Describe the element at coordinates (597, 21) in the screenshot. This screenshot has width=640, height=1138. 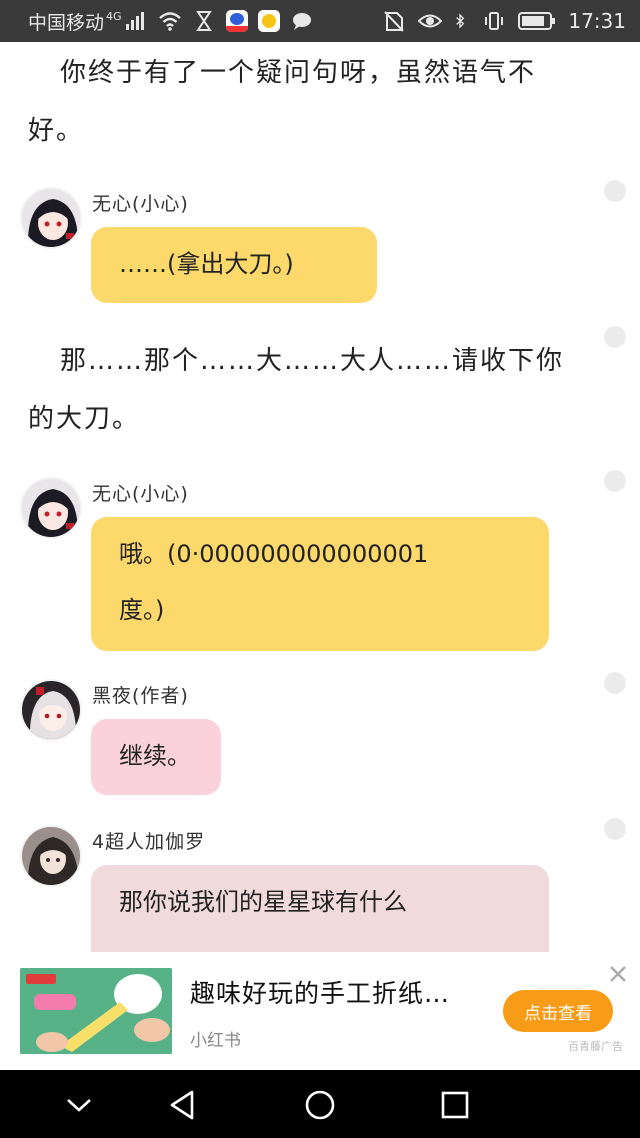
I see `clock: 17:31` at that location.